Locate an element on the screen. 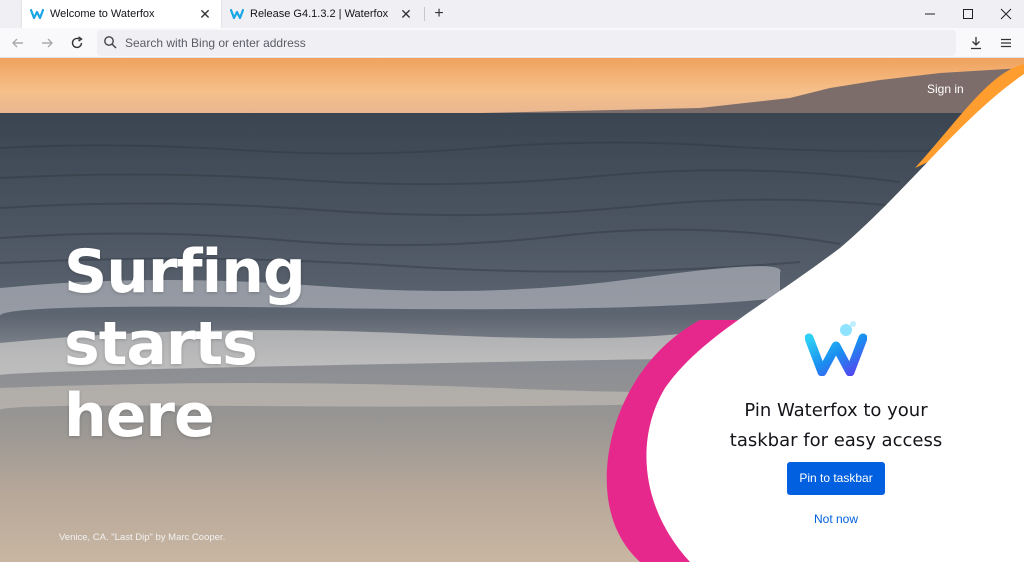  hero-heading: Surfing starts here is located at coordinates (185, 344).